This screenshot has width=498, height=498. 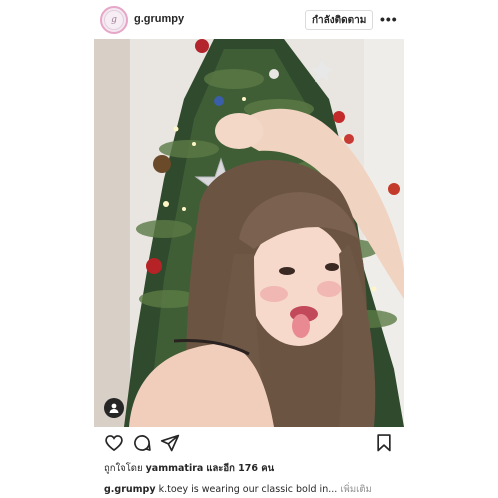 I want to click on caption-username: g.grumpy, so click(x=130, y=489).